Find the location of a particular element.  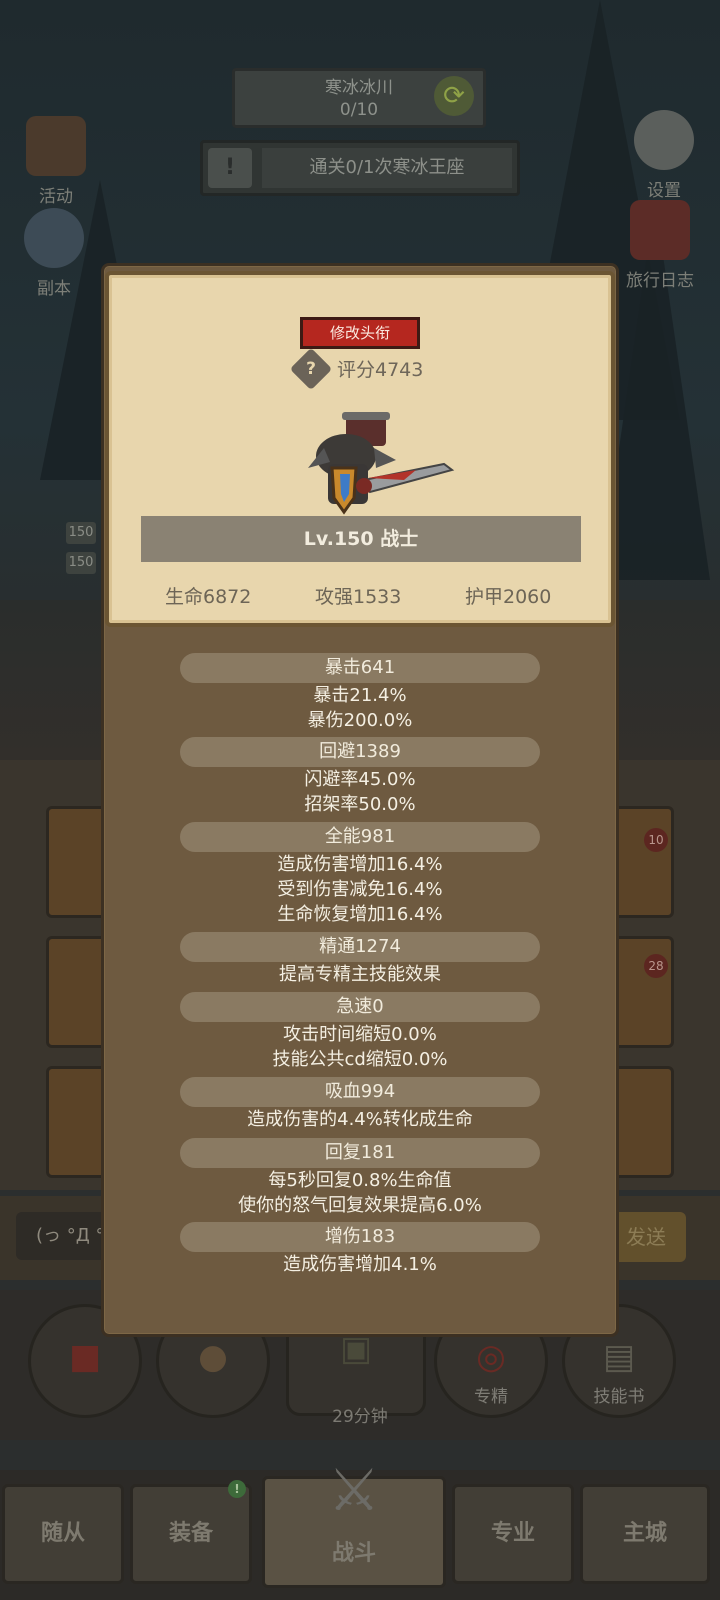

stat-line: 生命恢复增加16.4% is located at coordinates (360, 914).